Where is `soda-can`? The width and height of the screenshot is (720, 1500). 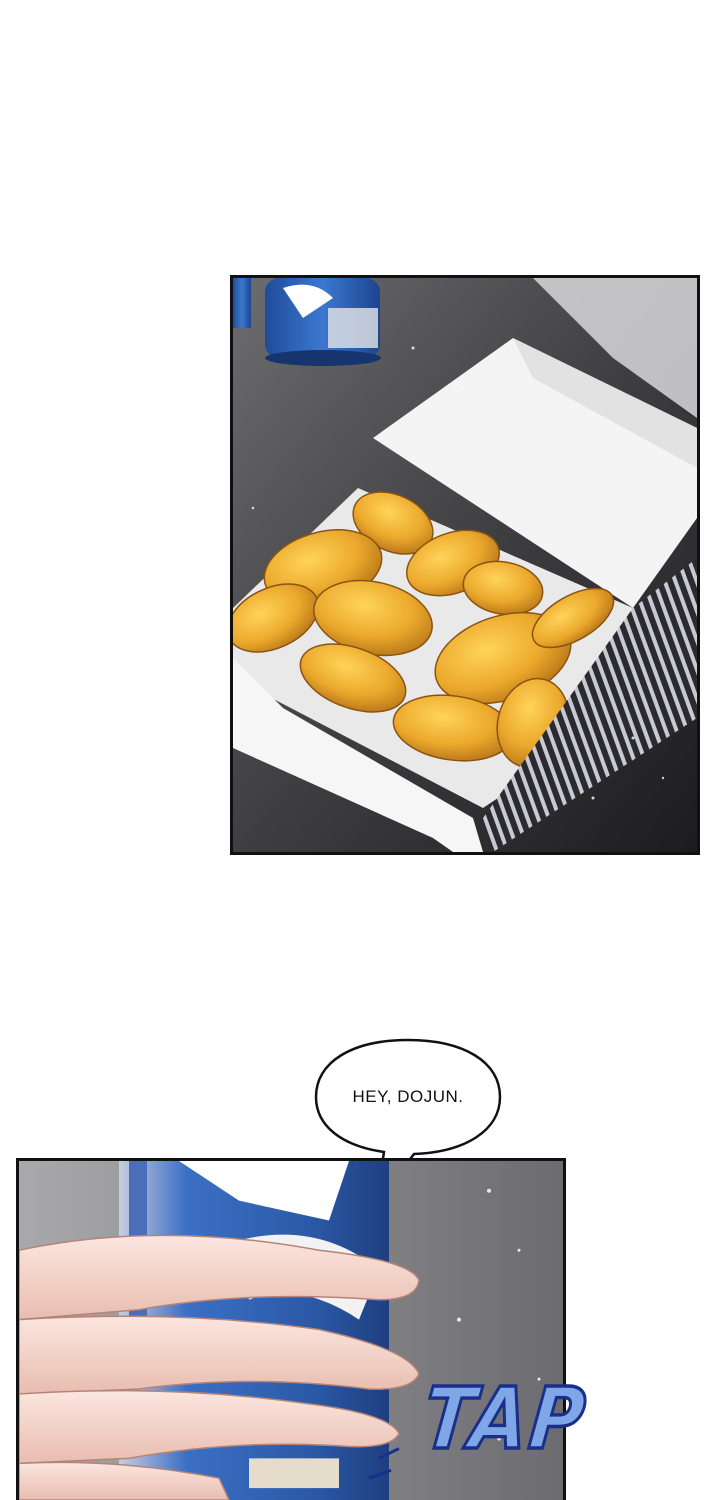 soda-can is located at coordinates (323, 322).